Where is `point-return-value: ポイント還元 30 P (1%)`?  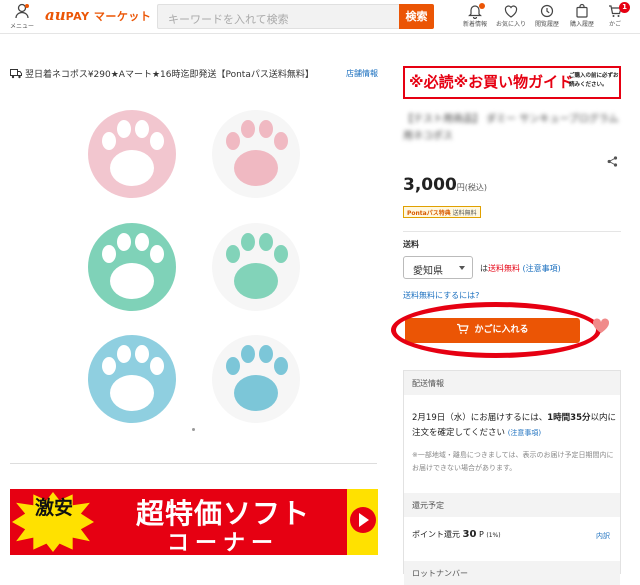 point-return-value: ポイント還元 30 P (1%) is located at coordinates (456, 534).